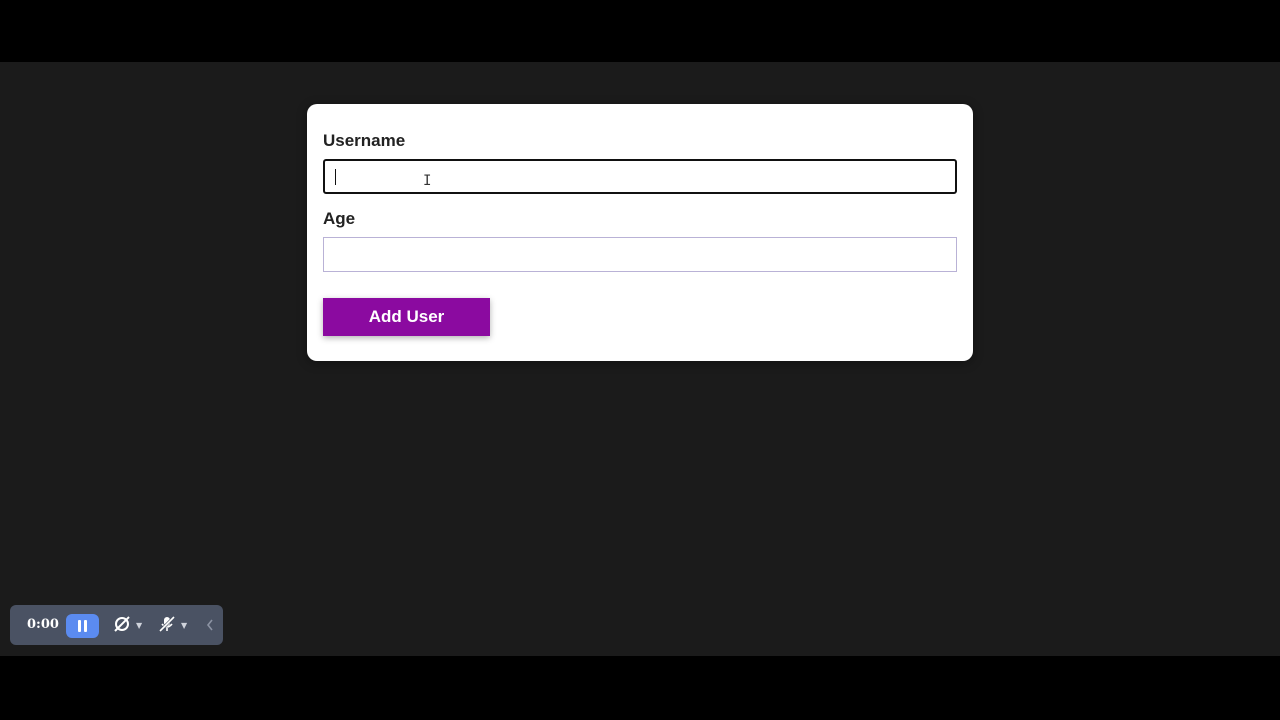  I want to click on username-input: I, so click(640, 176).